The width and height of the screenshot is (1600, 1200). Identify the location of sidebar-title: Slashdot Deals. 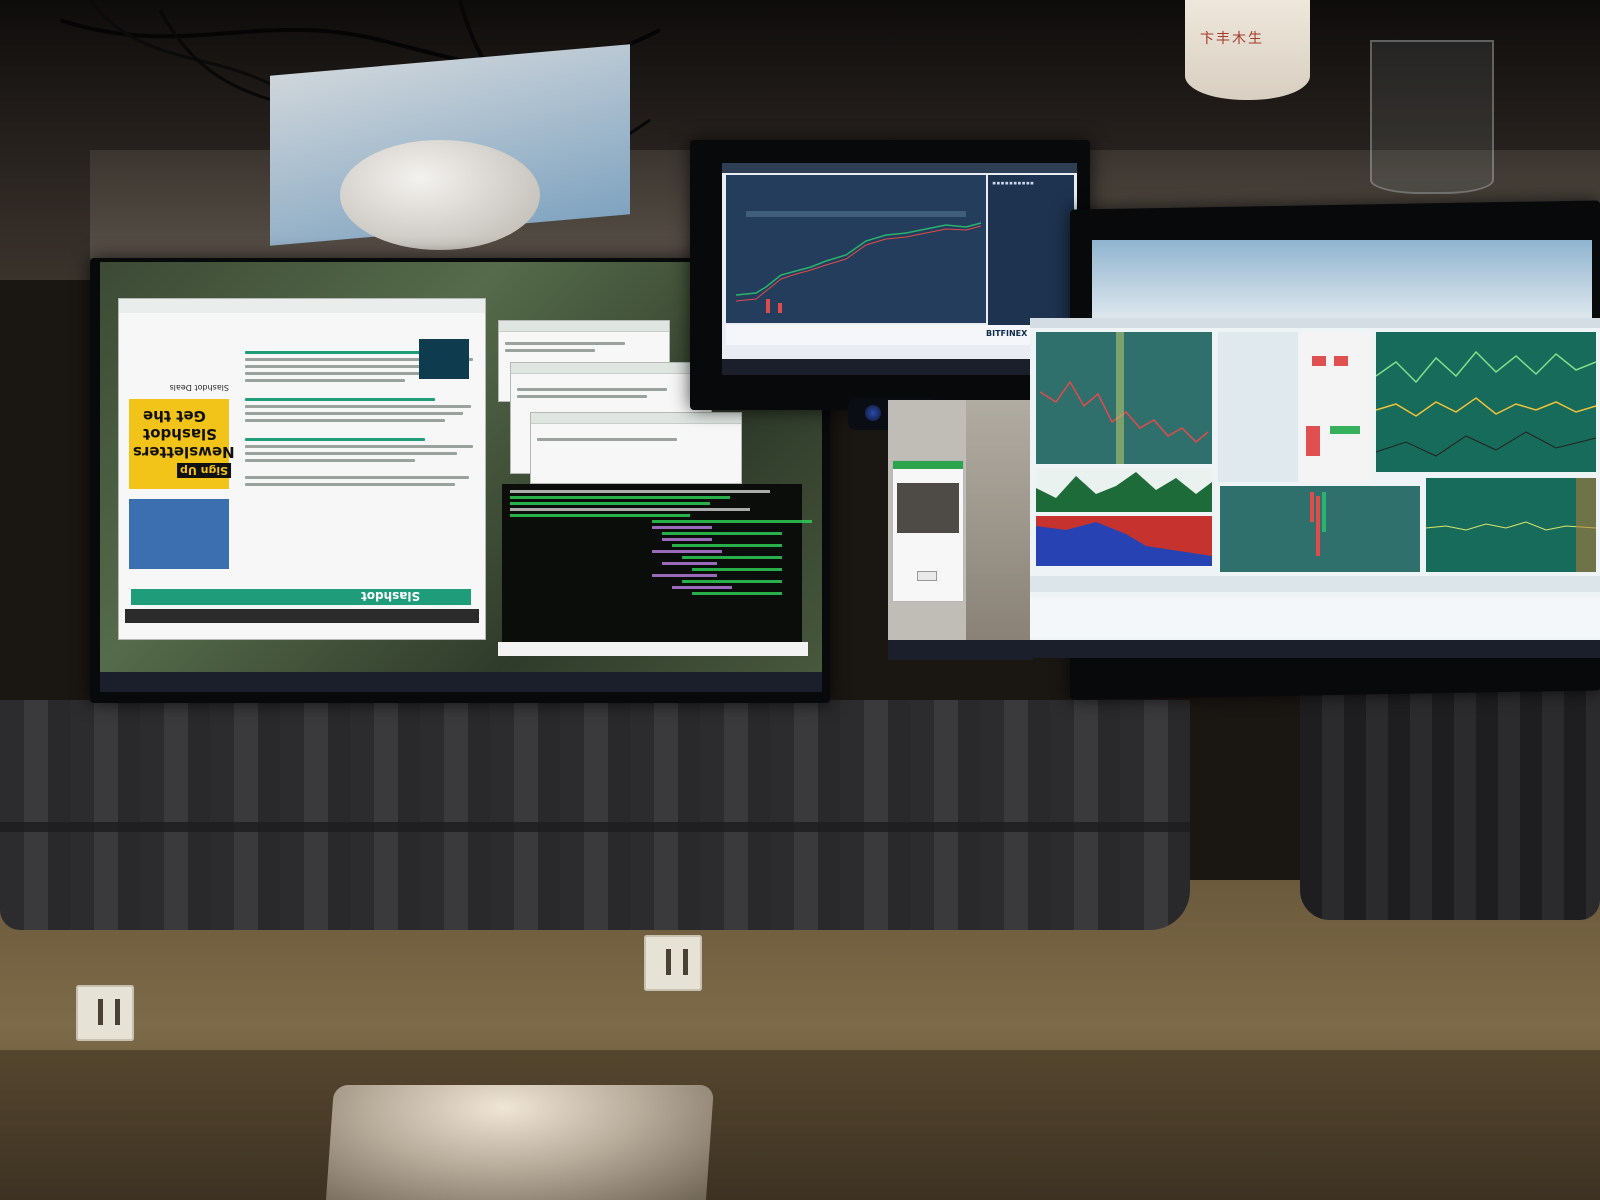
(199, 387).